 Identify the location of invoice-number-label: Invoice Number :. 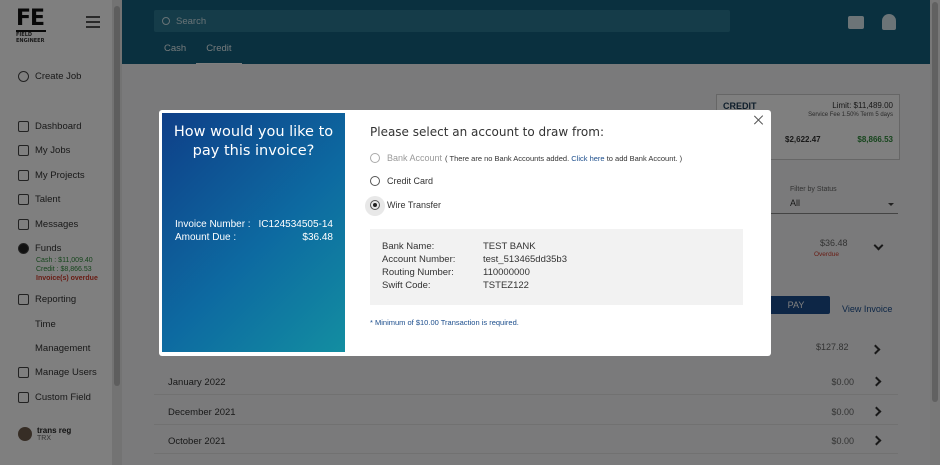
(213, 224).